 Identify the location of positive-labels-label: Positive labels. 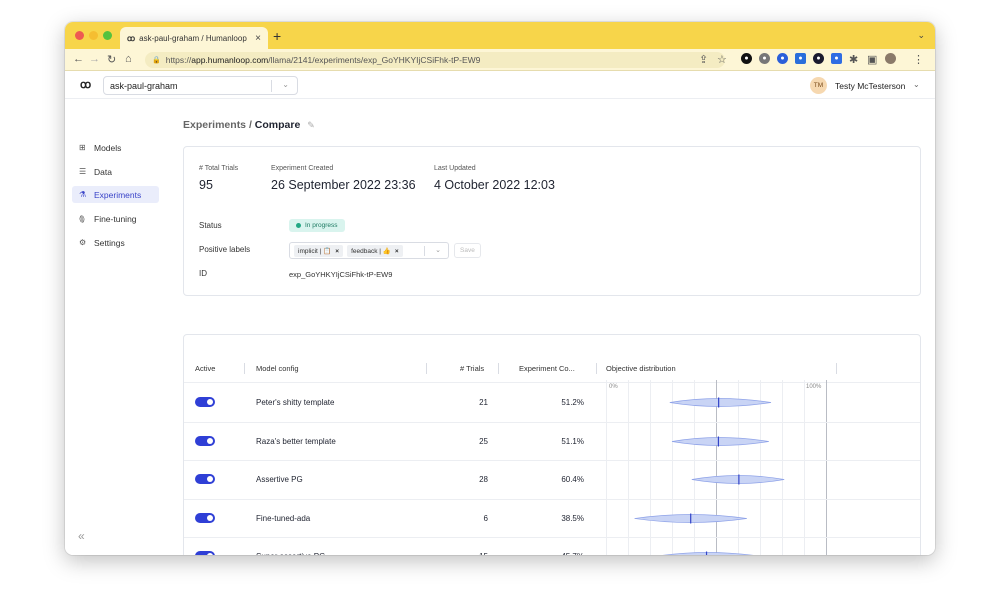
(225, 249).